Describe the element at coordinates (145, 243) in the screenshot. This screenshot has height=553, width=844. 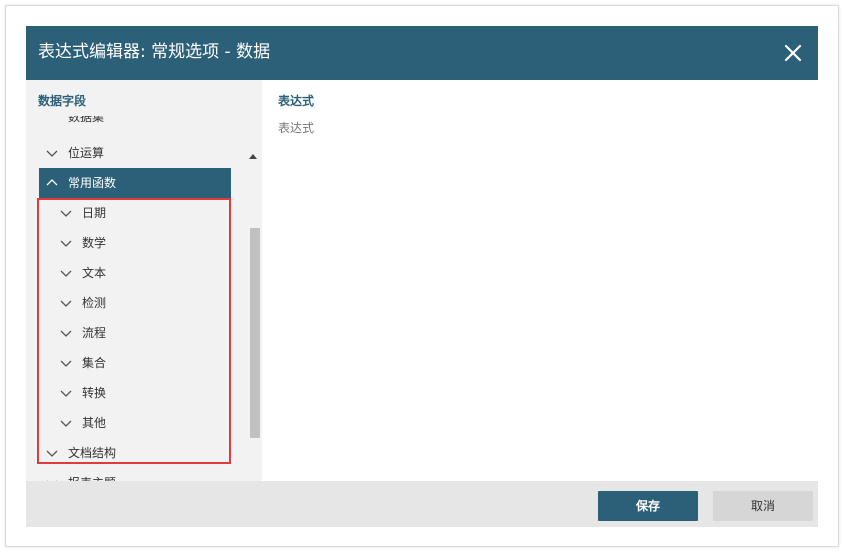
I see `tree-item-child: 数学` at that location.